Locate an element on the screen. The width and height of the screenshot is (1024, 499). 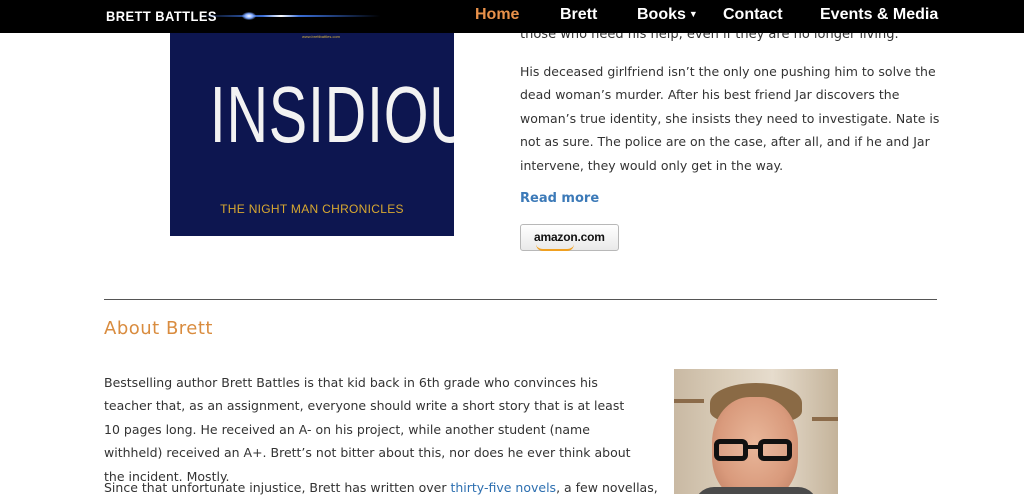
photo-shirt is located at coordinates (756, 490).